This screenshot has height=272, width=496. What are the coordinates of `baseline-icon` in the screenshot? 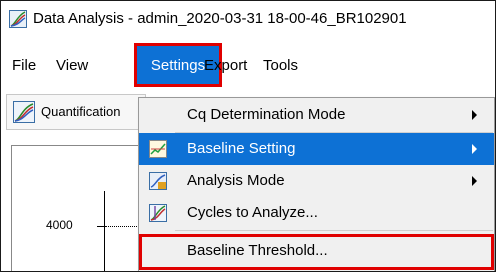 It's located at (158, 149).